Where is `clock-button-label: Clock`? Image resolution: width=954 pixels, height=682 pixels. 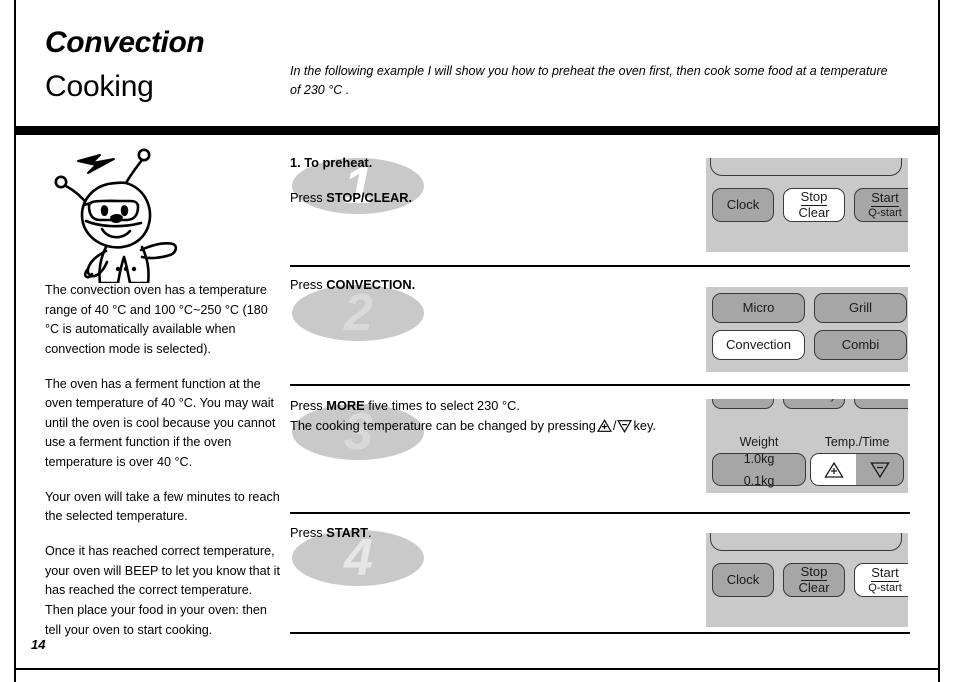 clock-button-label: Clock is located at coordinates (743, 204).